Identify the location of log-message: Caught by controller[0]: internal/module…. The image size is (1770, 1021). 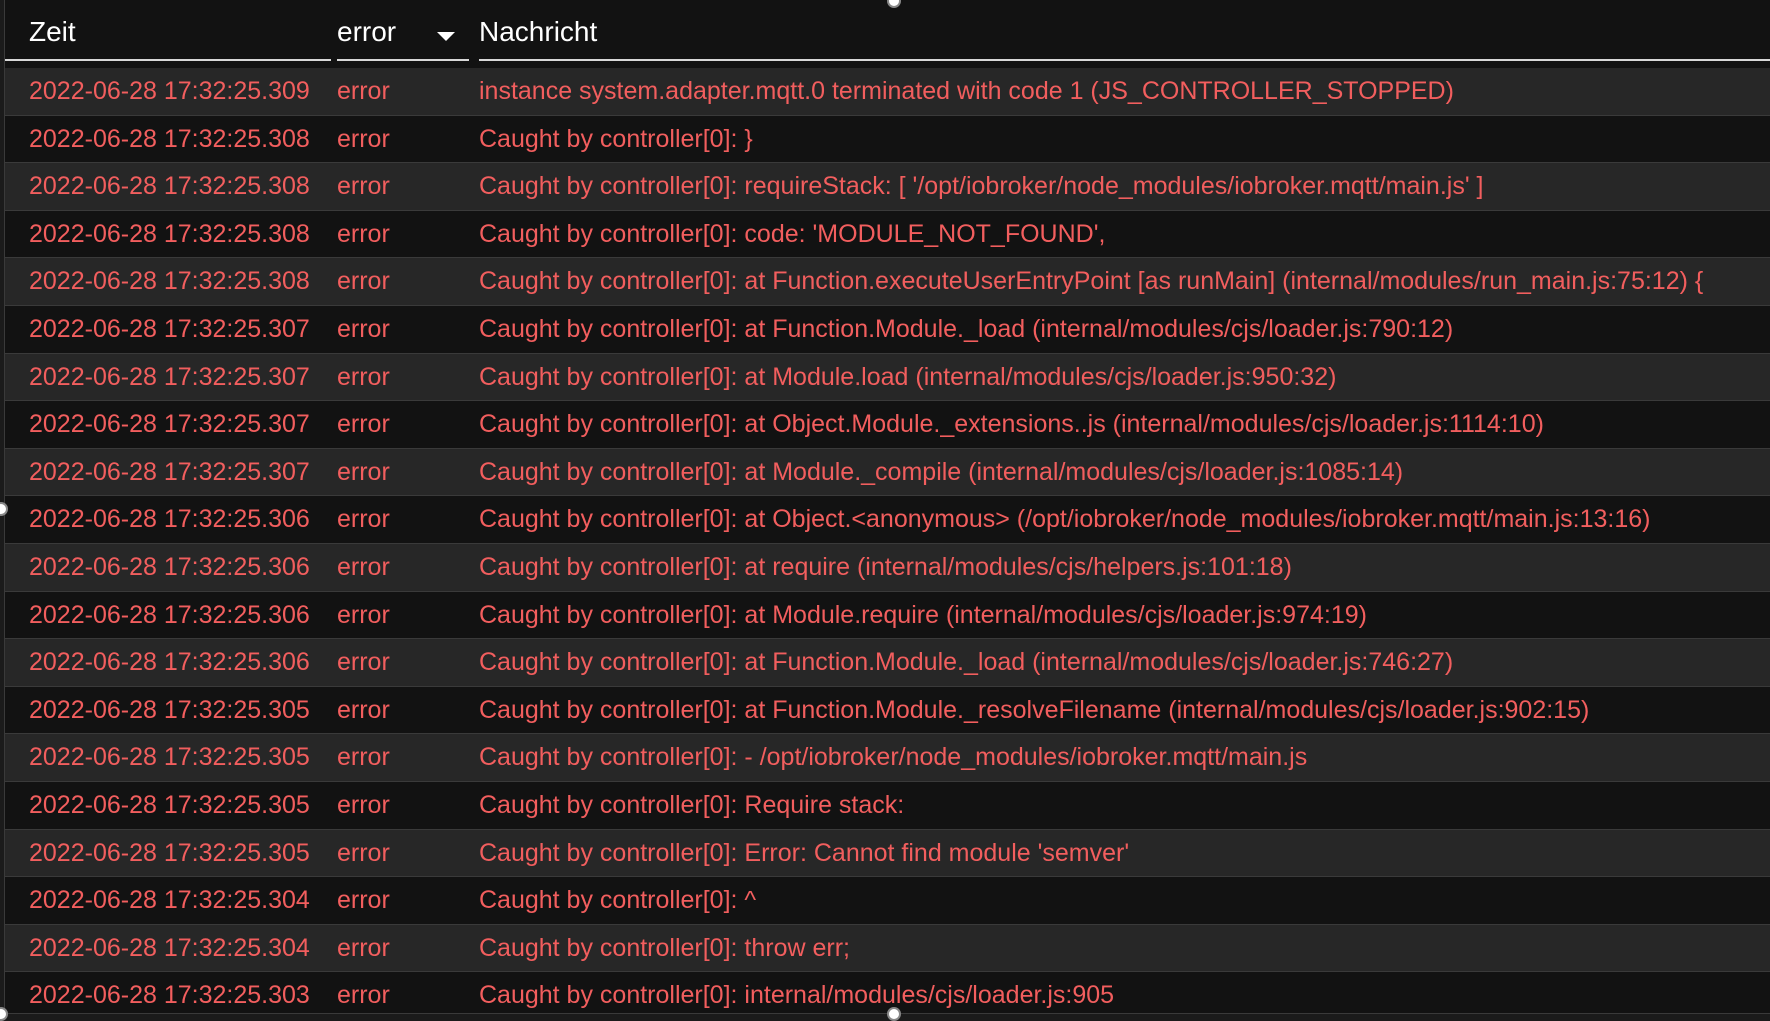
(797, 995).